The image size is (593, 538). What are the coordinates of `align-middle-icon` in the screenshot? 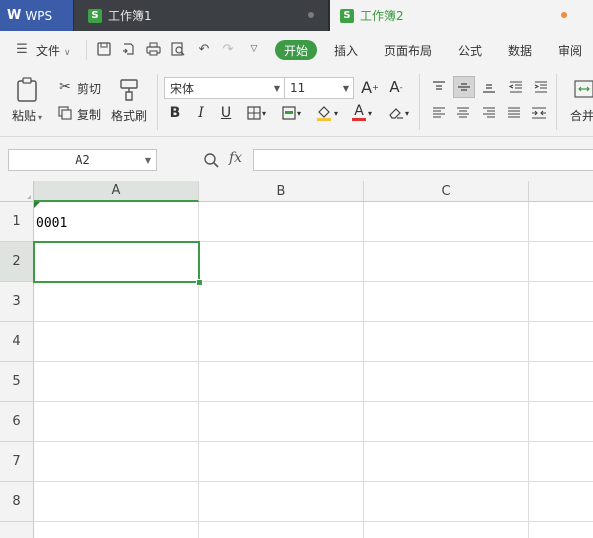 It's located at (464, 87).